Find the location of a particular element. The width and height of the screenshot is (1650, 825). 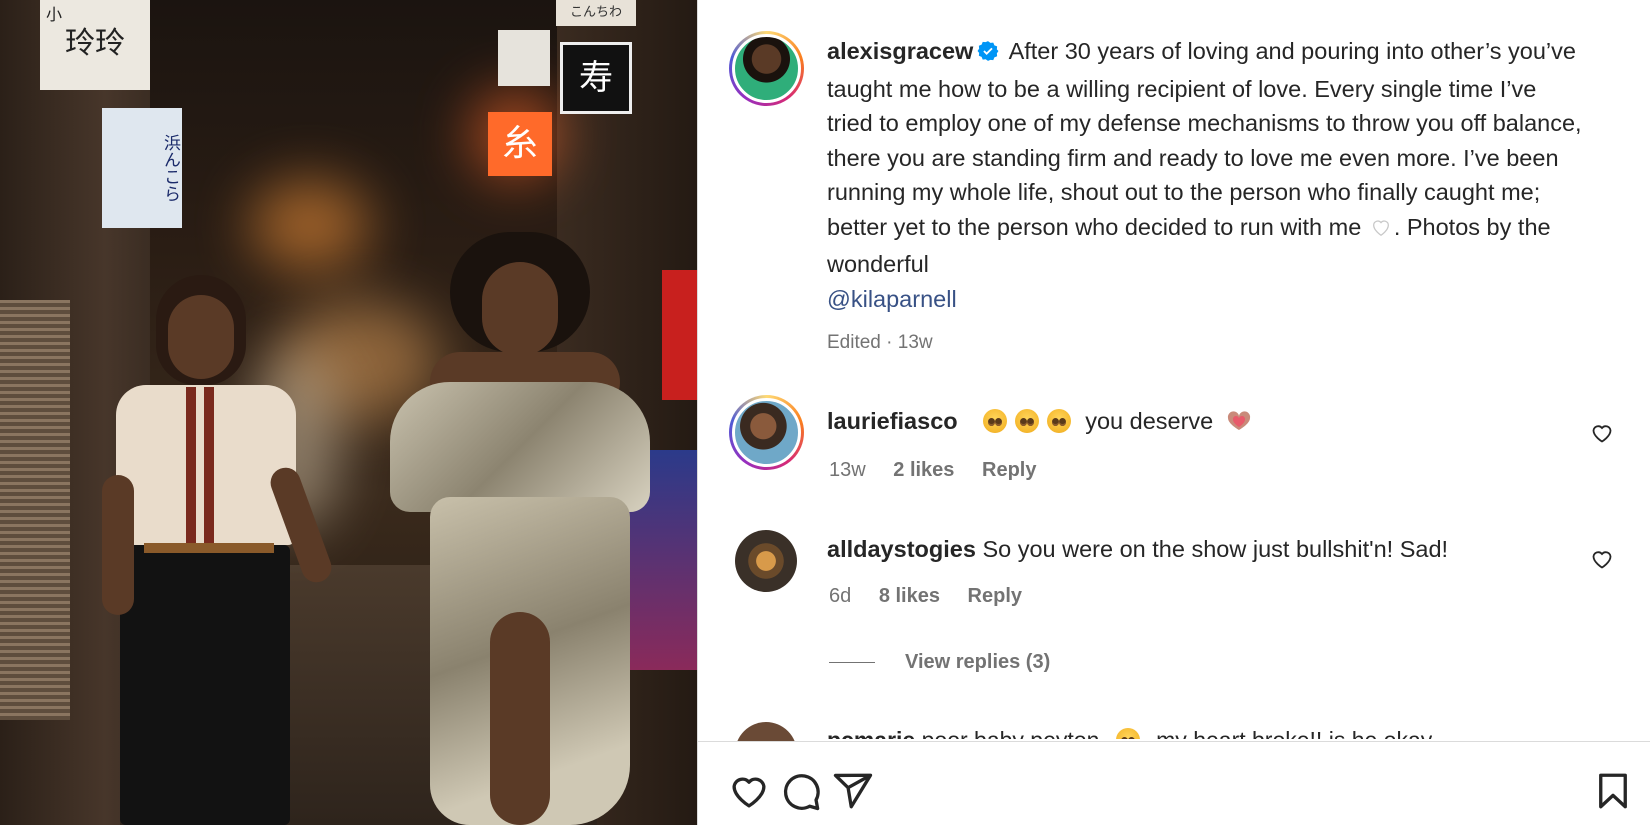

comment-icon is located at coordinates (801, 791).